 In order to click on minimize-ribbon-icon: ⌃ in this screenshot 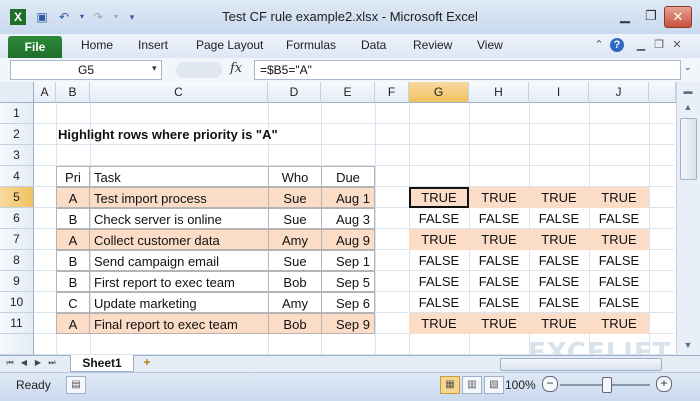, I will do `click(599, 45)`.